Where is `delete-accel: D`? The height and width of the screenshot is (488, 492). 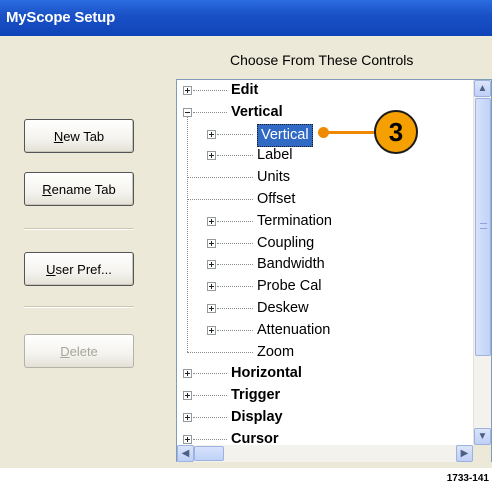 delete-accel: D is located at coordinates (65, 351).